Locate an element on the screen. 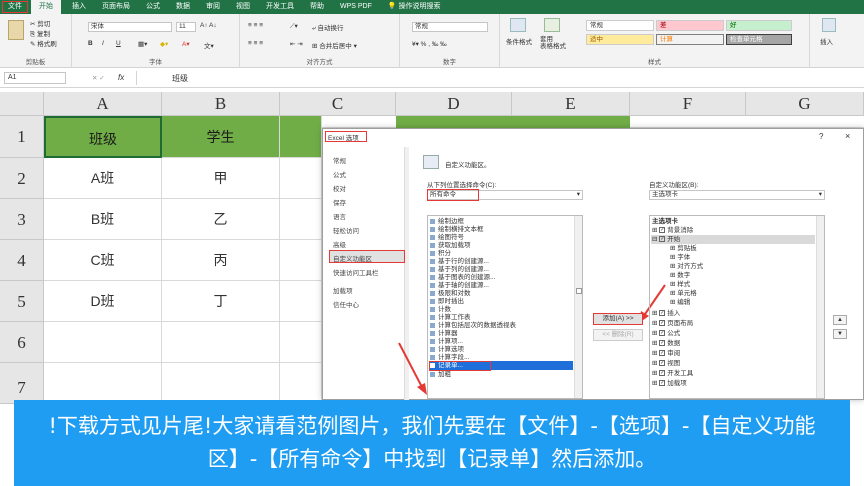 The height and width of the screenshot is (486, 864). tree-item: ⊞ ✓ 视图 is located at coordinates (666, 364).